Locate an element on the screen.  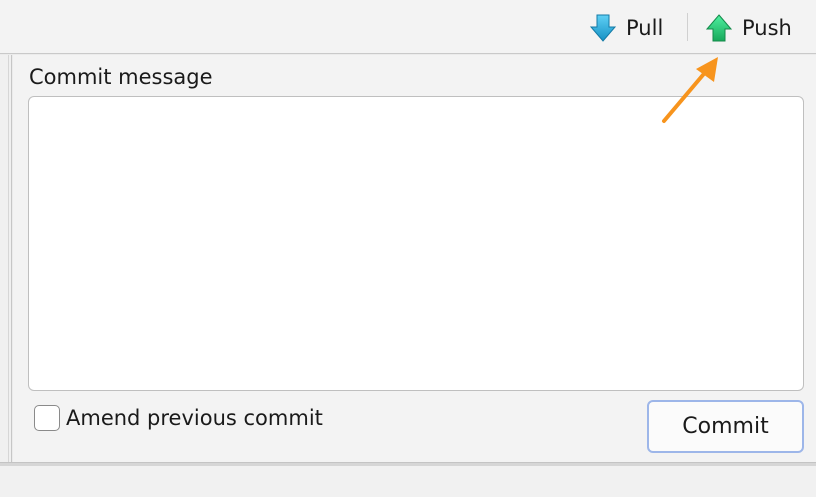
pull-button: Pull is located at coordinates (626, 28).